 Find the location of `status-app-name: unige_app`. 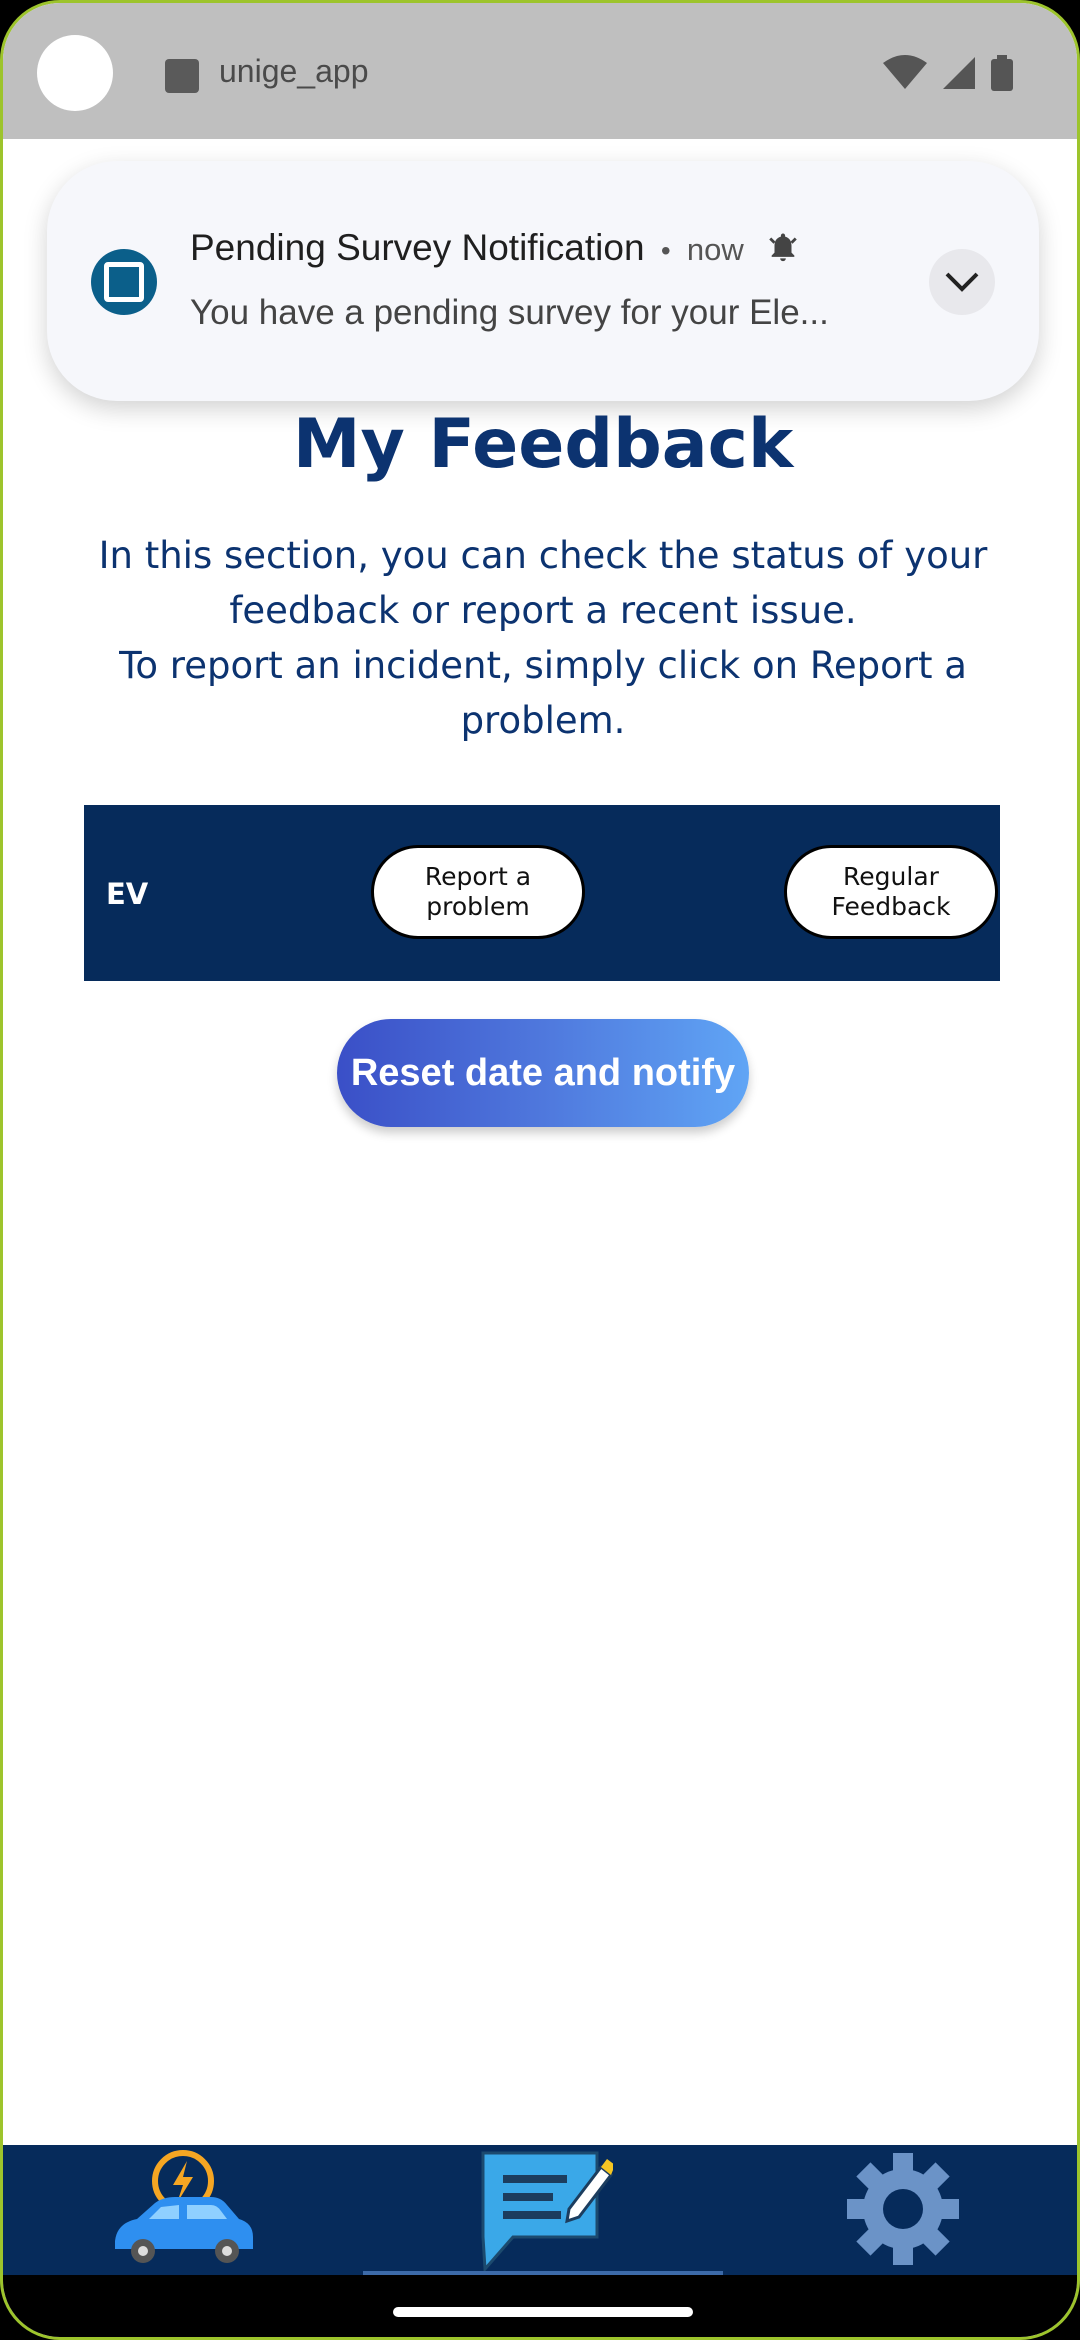

status-app-name: unige_app is located at coordinates (294, 71).